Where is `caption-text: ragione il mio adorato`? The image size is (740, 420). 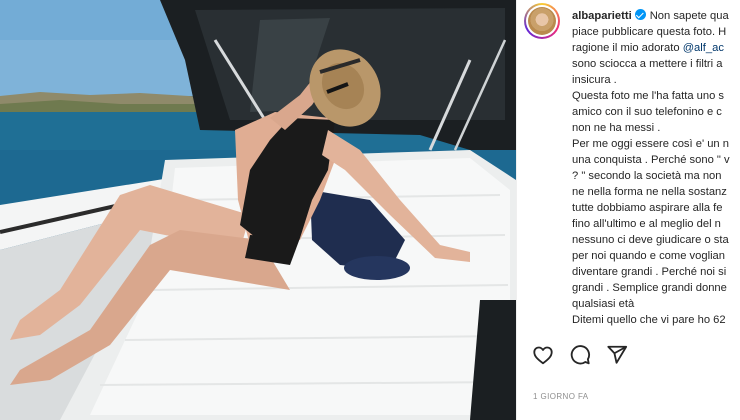
caption-text: ragione il mio adorato is located at coordinates (626, 48).